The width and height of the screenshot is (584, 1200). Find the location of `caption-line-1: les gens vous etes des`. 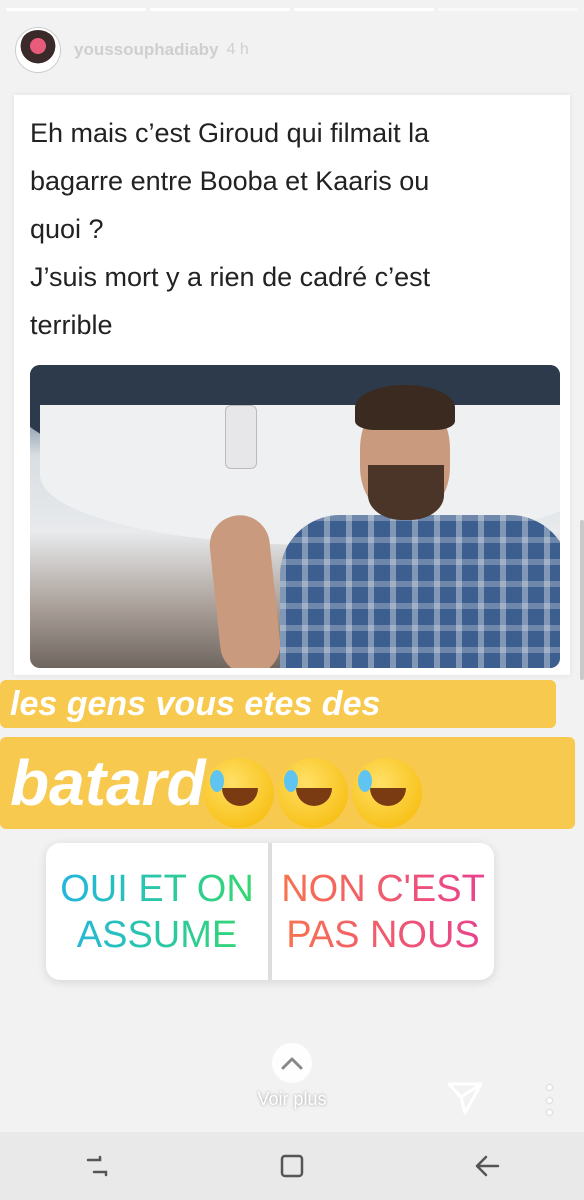

caption-line-1: les gens vous etes des is located at coordinates (278, 704).